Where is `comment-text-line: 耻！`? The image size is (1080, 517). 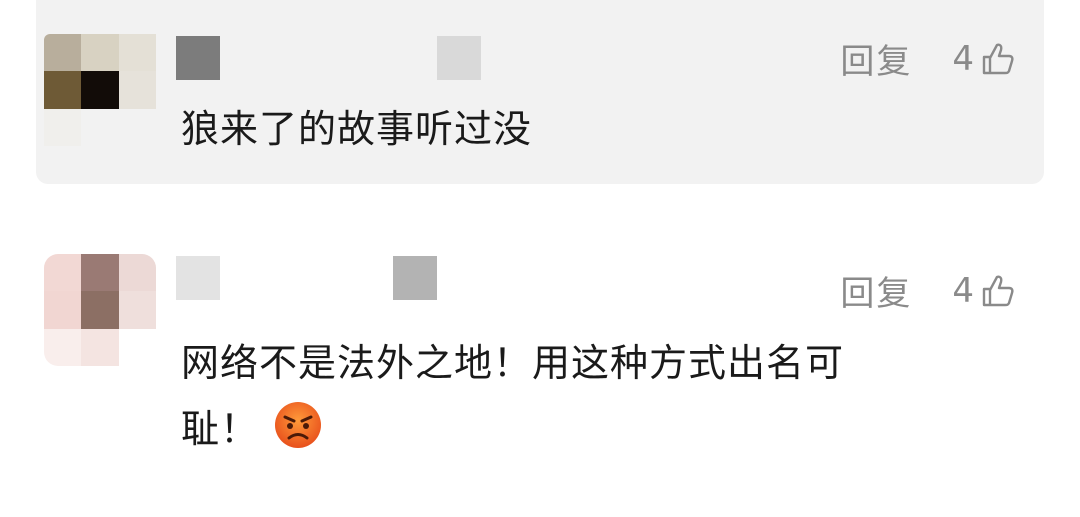
comment-text-line: 耻！ is located at coordinates (581, 429).